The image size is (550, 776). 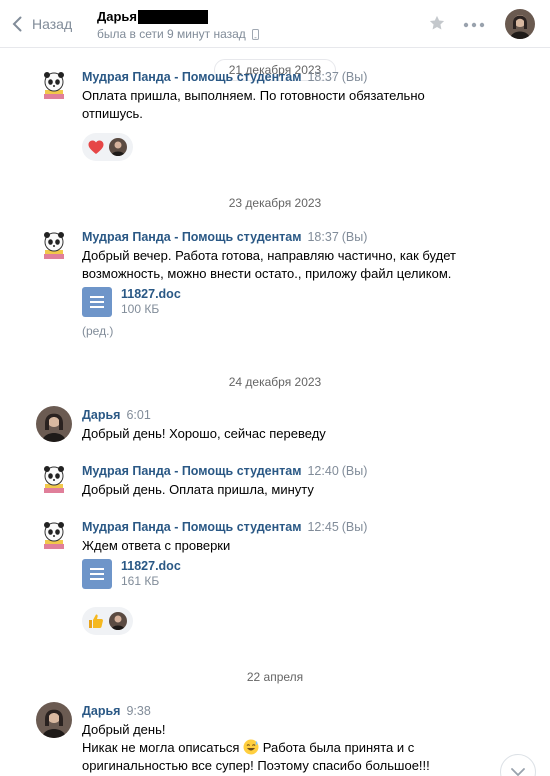 I want to click on peer-name: Дарья, so click(x=153, y=16).